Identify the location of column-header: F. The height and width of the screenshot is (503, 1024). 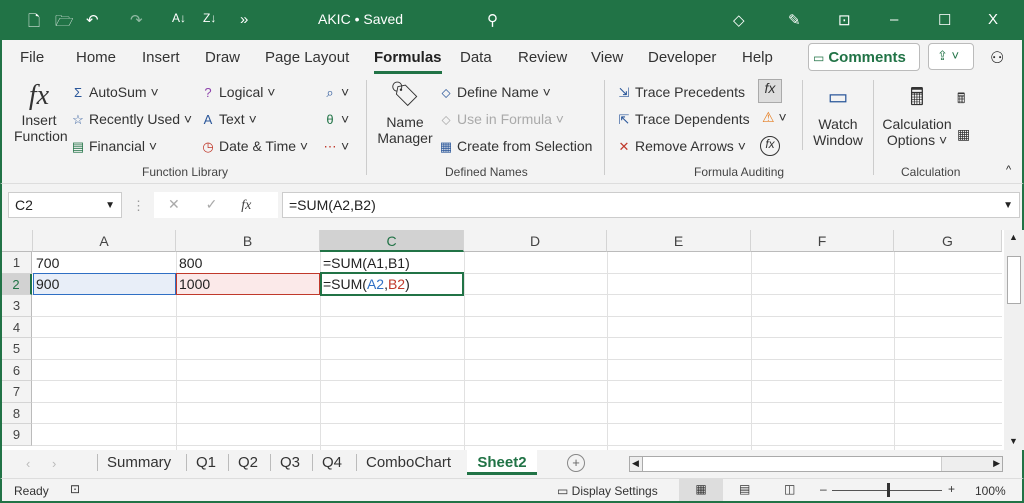
(822, 241).